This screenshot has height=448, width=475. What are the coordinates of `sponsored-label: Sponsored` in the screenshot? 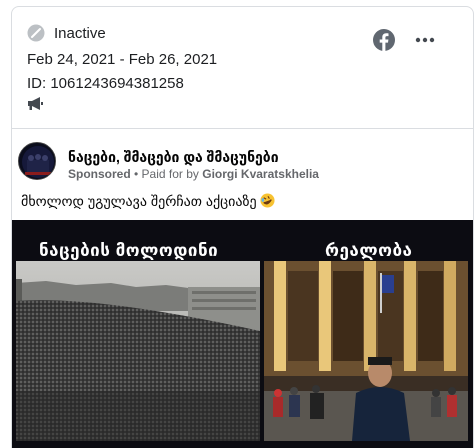 It's located at (99, 174).